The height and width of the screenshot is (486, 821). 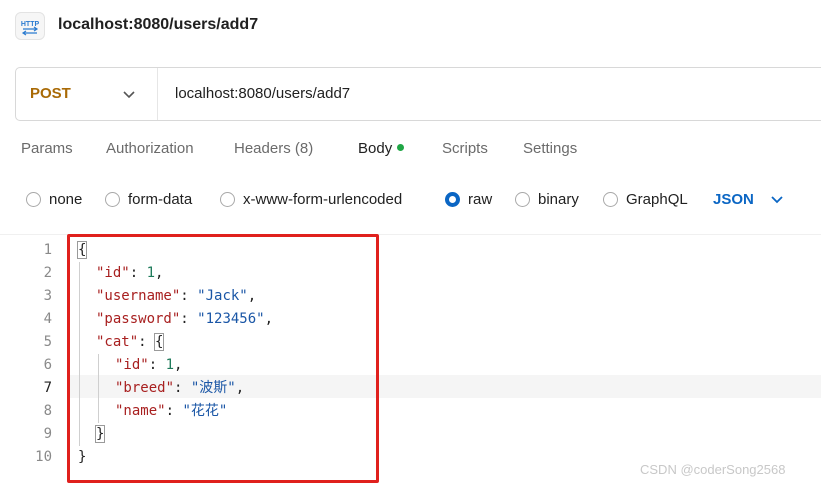 What do you see at coordinates (645, 199) in the screenshot?
I see `radio-graphql: GraphQL` at bounding box center [645, 199].